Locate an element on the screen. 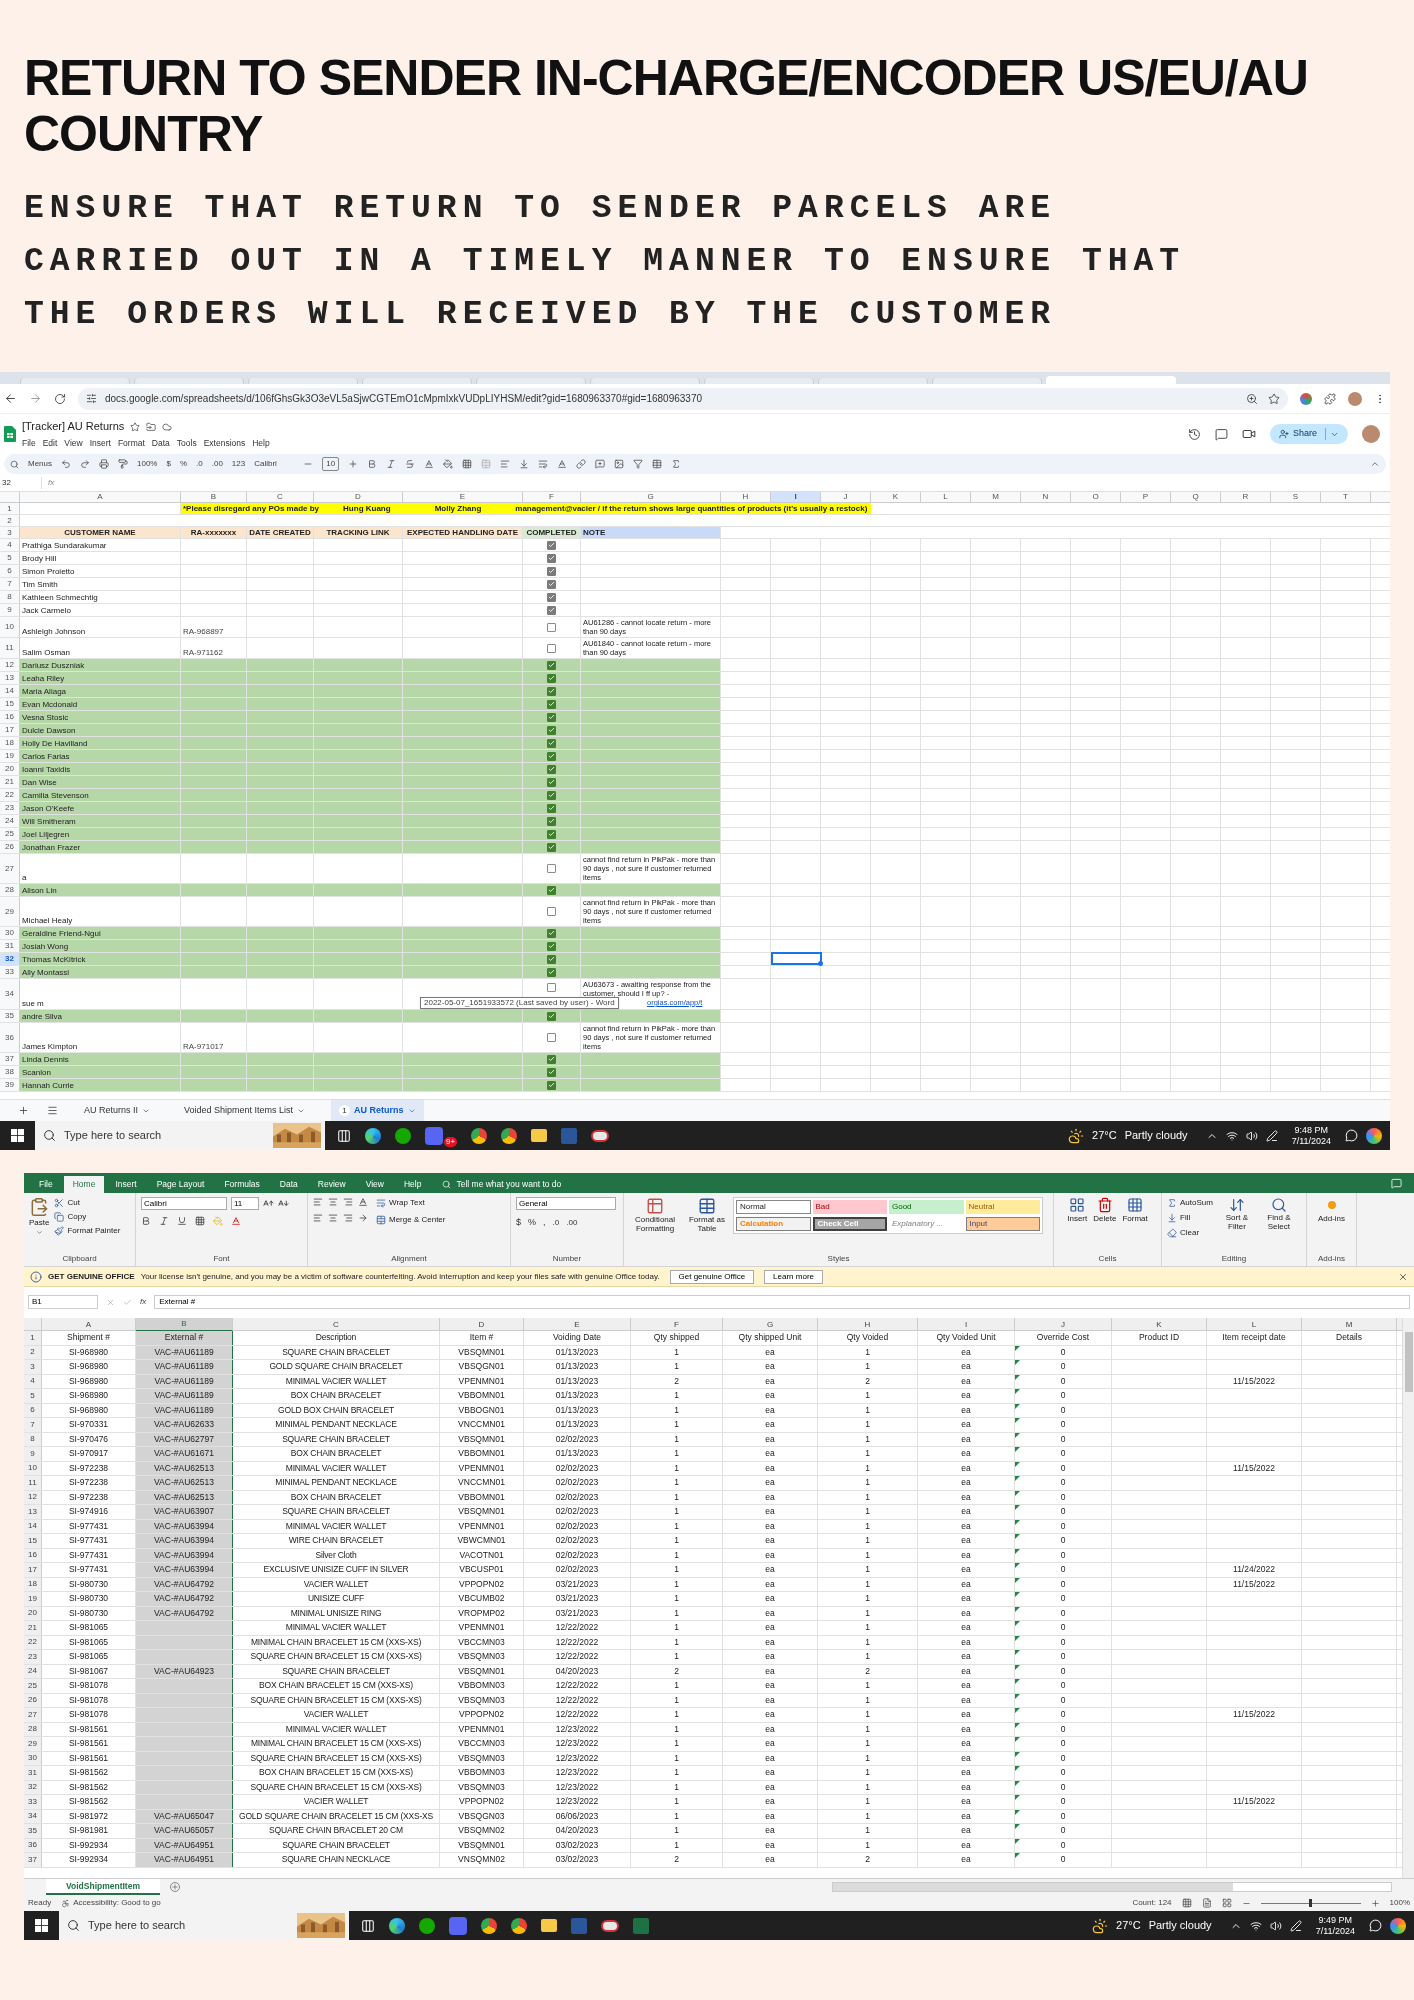 The width and height of the screenshot is (1414, 2000). row-number: 17 is located at coordinates (33, 1570).